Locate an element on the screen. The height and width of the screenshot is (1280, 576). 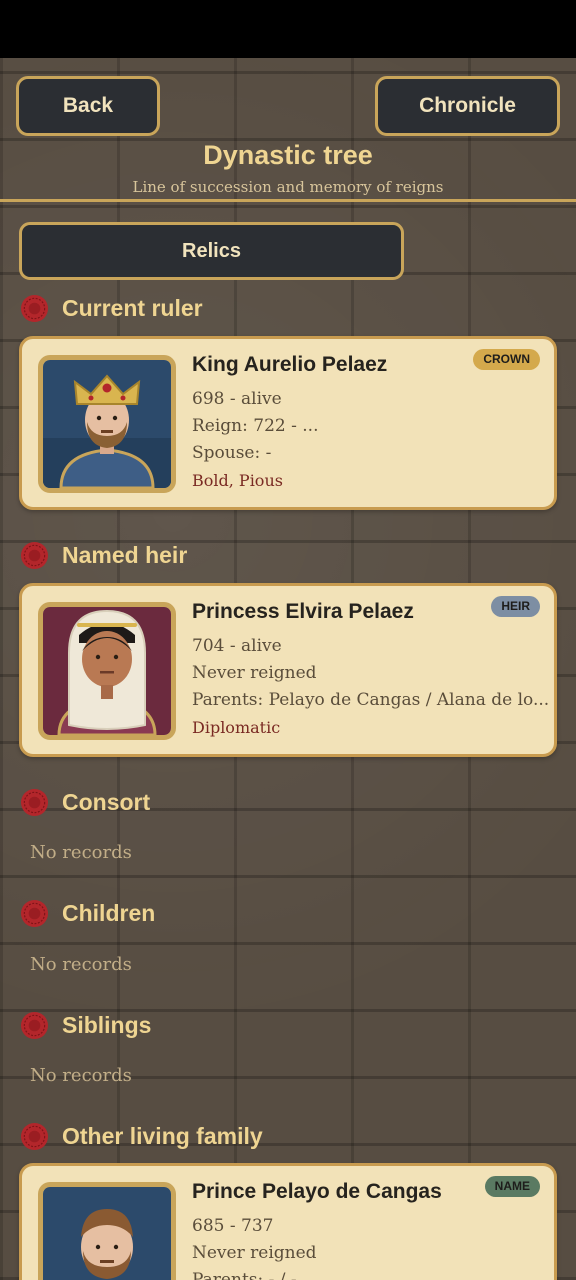
section-consort: Consort is located at coordinates (85, 802).